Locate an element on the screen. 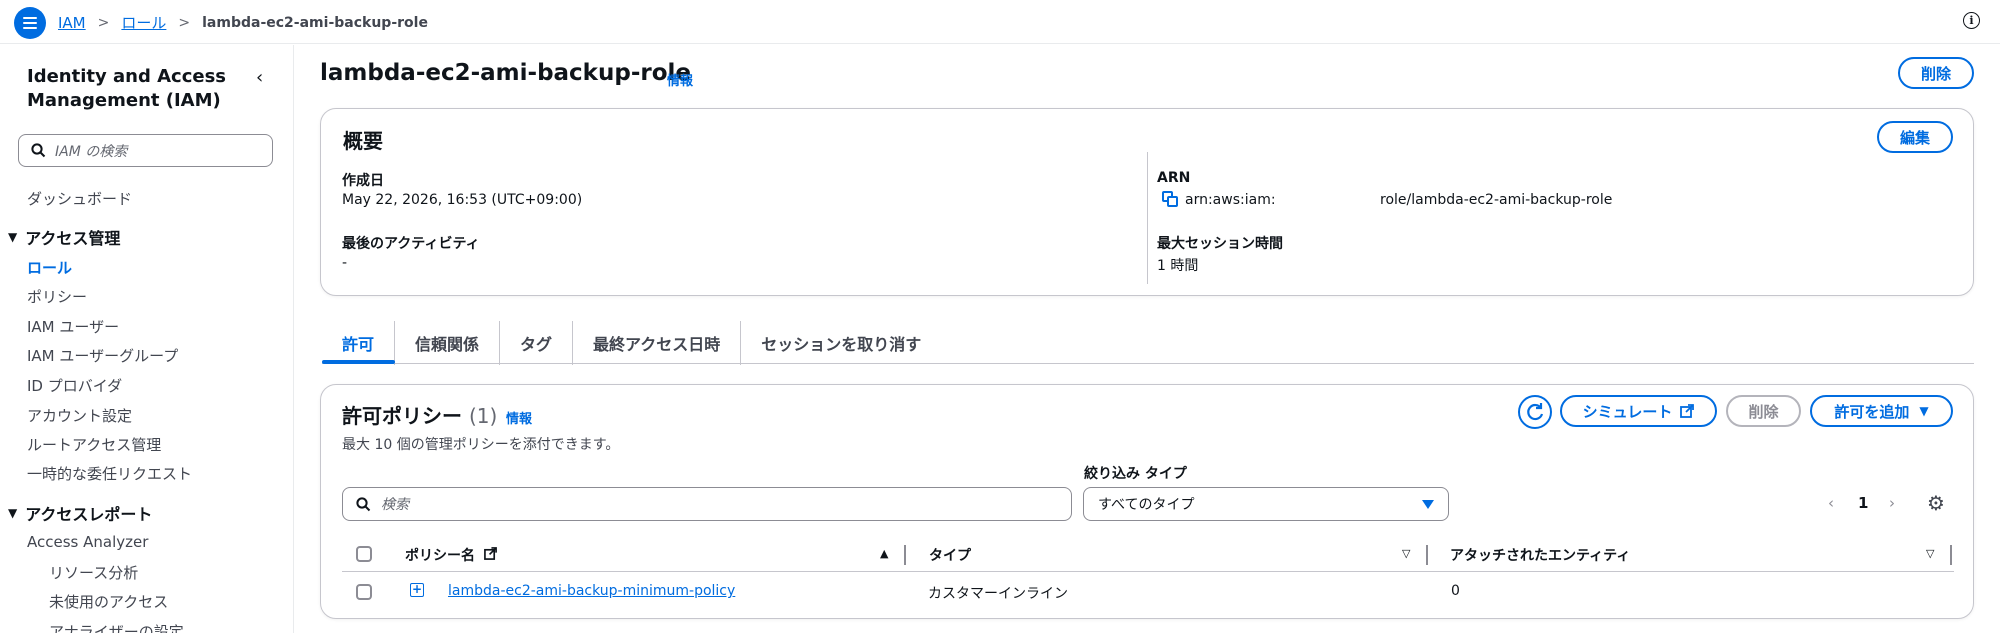 Image resolution: width=2000 pixels, height=633 pixels. edit-button: 編集 is located at coordinates (1915, 137).